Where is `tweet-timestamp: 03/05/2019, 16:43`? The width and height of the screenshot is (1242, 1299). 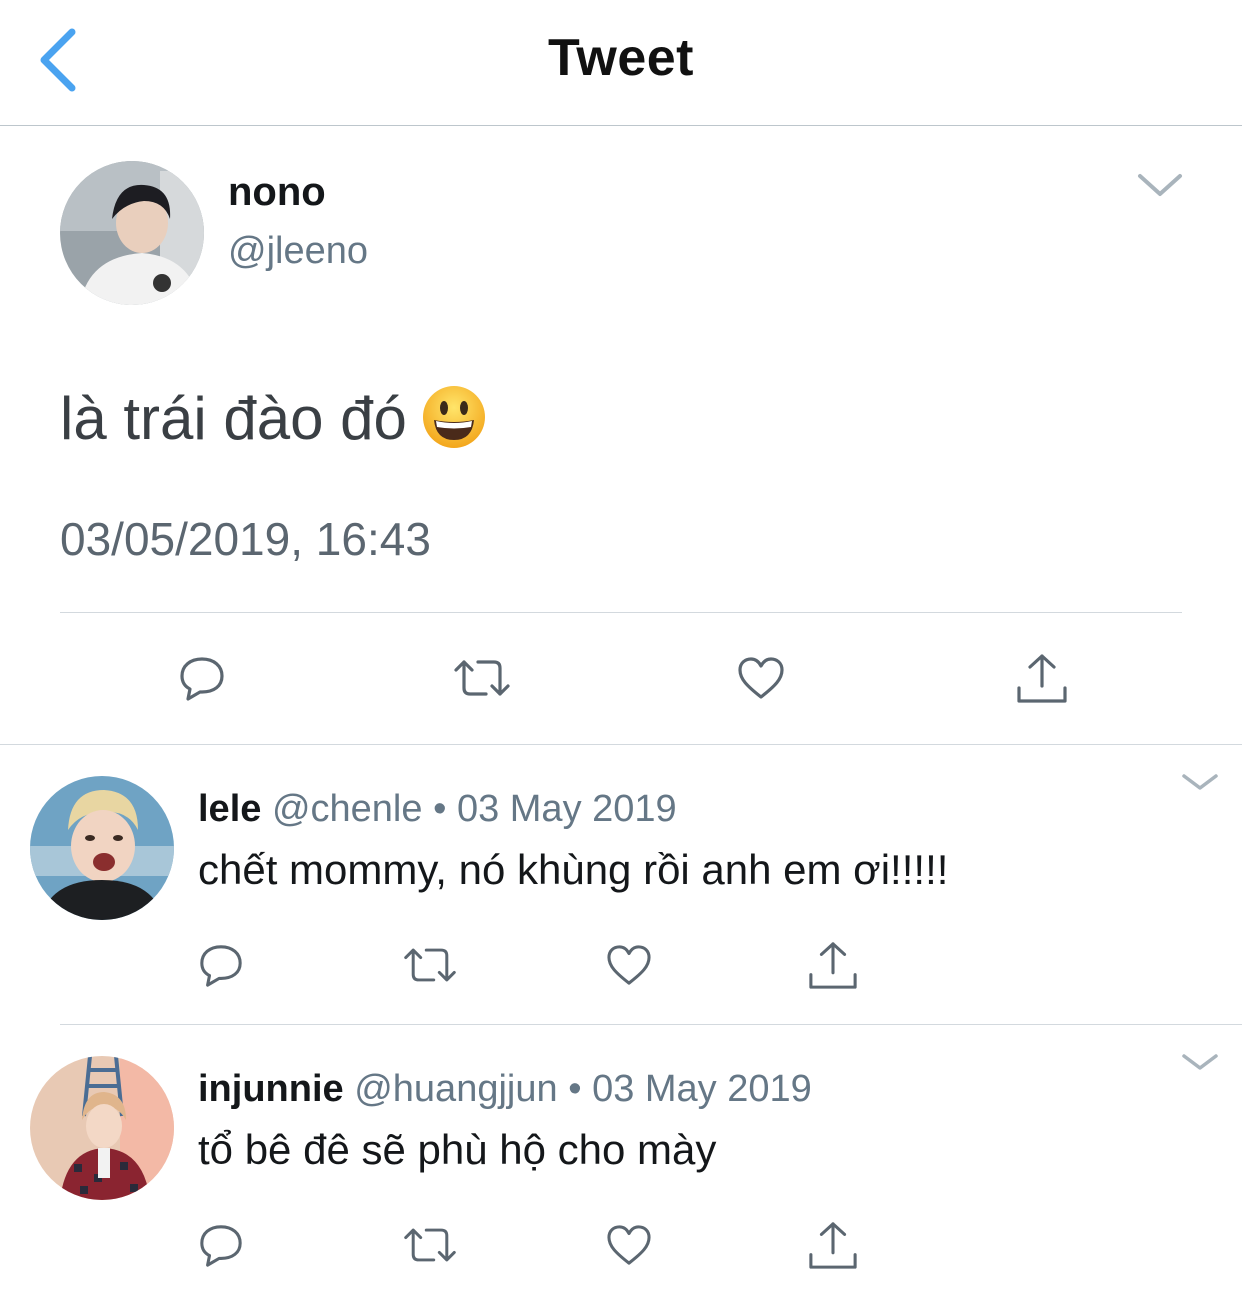 tweet-timestamp: 03/05/2019, 16:43 is located at coordinates (245, 539).